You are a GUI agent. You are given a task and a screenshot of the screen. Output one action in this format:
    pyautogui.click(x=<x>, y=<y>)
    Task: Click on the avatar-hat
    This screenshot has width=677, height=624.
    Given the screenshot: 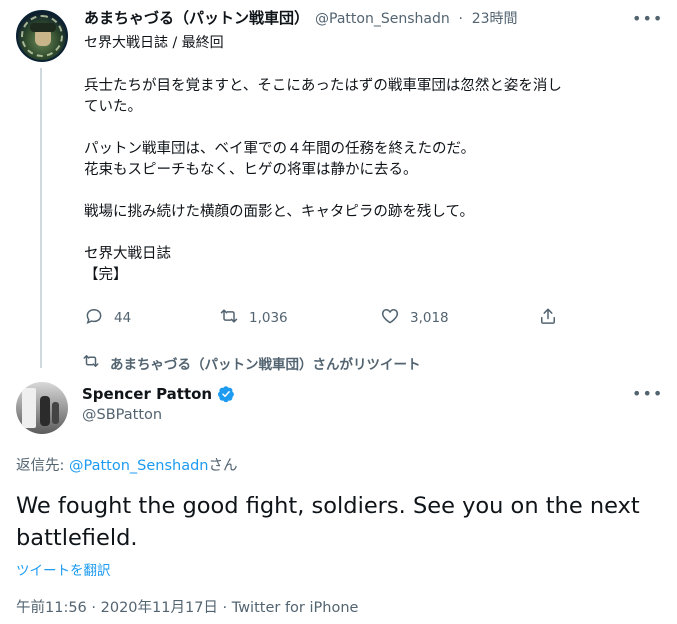 What is the action you would take?
    pyautogui.click(x=43, y=27)
    